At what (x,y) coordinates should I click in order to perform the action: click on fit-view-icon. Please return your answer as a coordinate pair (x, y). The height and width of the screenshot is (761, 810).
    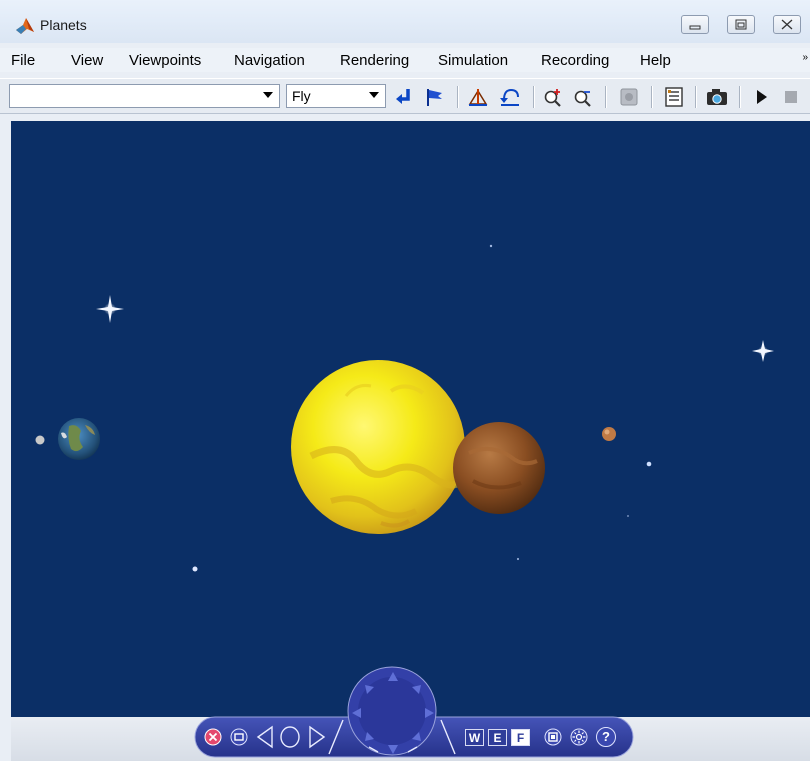
    Looking at the image, I should click on (553, 737).